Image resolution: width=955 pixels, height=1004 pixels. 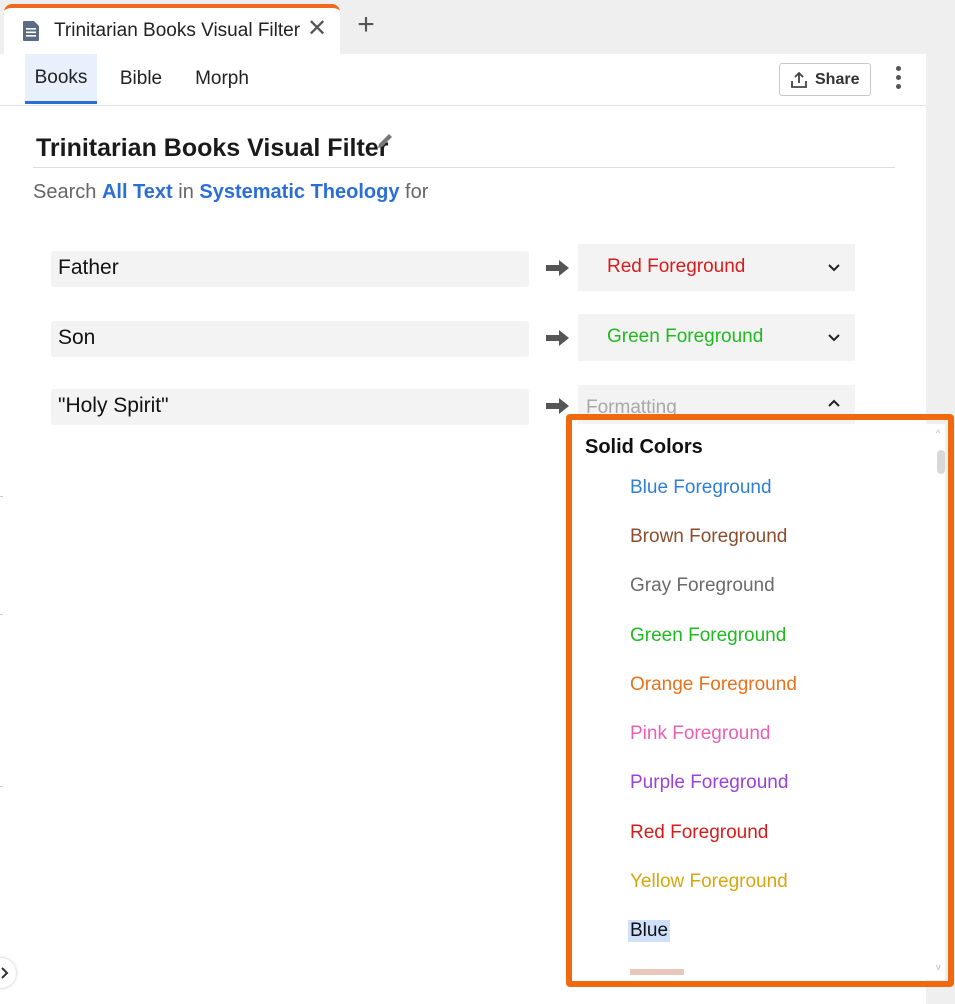 I want to click on option-purple-foreground: Purple Foreground, so click(x=709, y=783).